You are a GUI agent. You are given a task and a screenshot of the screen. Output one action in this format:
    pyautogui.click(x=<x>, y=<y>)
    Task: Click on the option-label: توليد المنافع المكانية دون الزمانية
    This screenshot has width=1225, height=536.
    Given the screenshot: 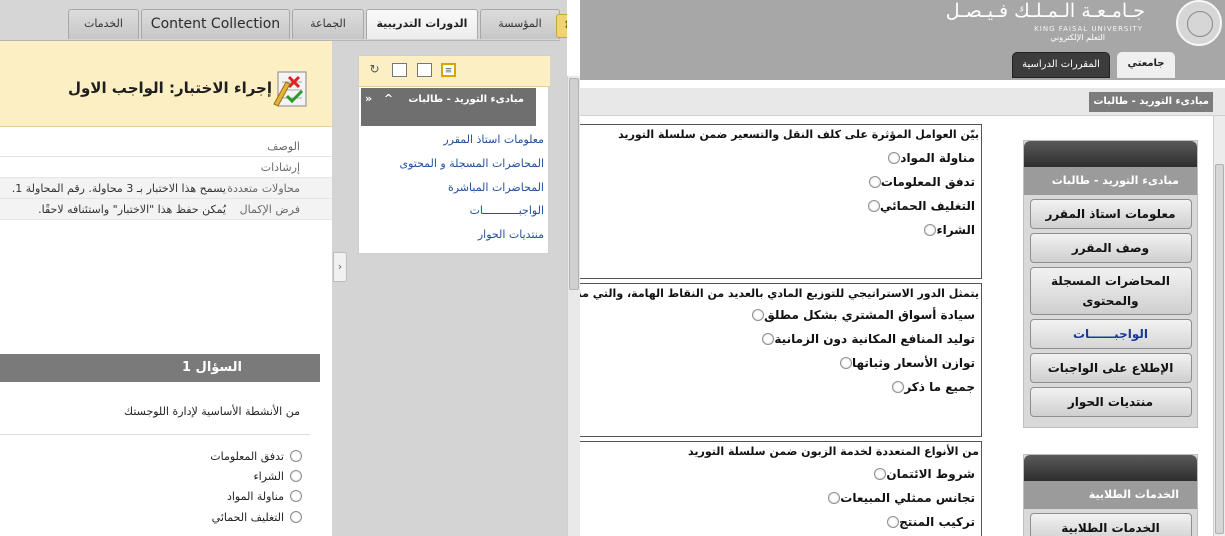 What is the action you would take?
    pyautogui.click(x=874, y=339)
    